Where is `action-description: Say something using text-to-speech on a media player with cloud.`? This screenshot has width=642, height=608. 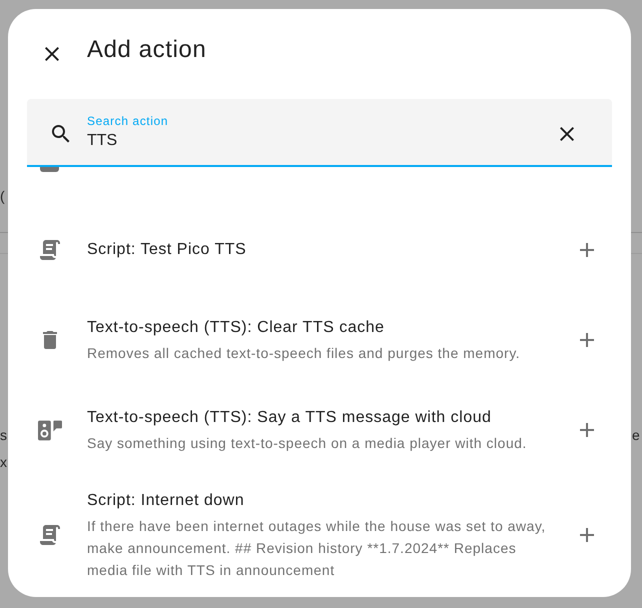 action-description: Say something using text-to-speech on a media player with cloud. is located at coordinates (307, 443).